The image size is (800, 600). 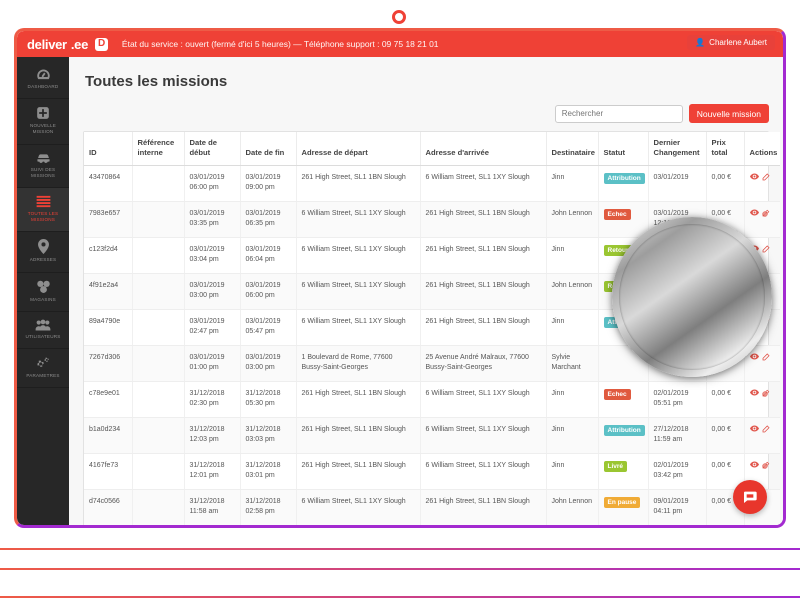 What do you see at coordinates (572, 327) in the screenshot?
I see `cell-dest: Jinn` at bounding box center [572, 327].